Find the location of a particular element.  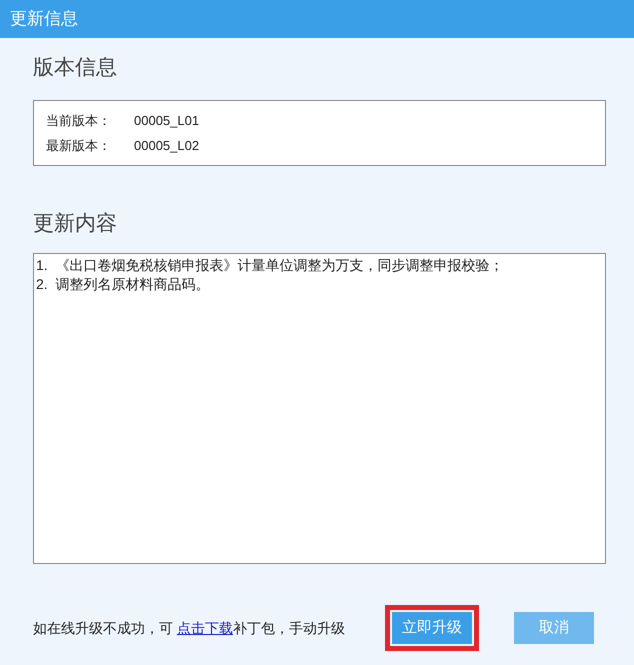

section-heading: 更新内容 is located at coordinates (75, 224).